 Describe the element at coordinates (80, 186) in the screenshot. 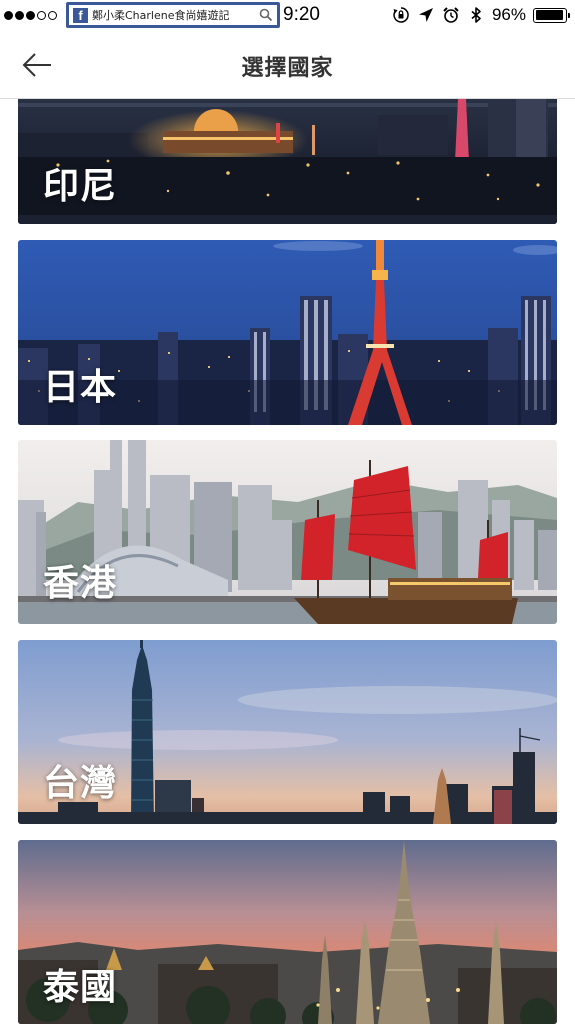

I see `country-label: 印尼` at that location.